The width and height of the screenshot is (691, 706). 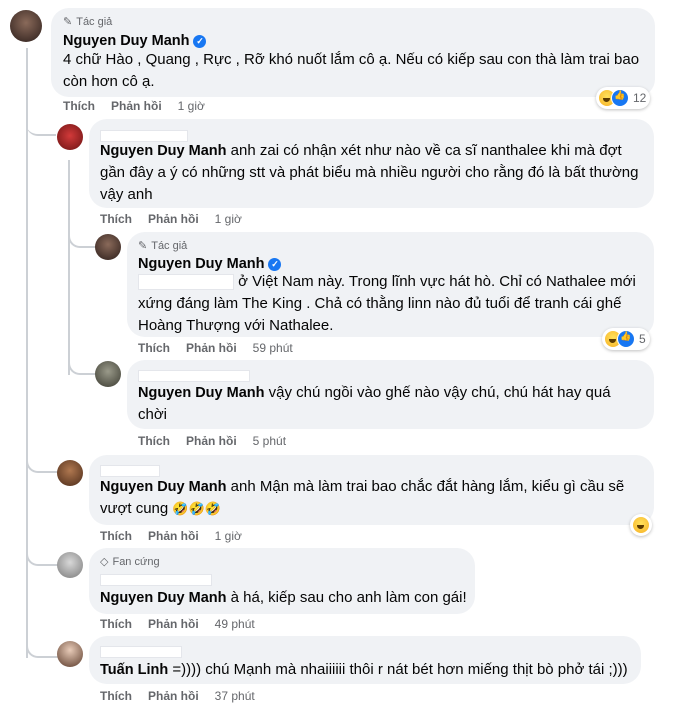 I want to click on comment-actions: Thích Phản hồi 37 phút, so click(x=177, y=696).